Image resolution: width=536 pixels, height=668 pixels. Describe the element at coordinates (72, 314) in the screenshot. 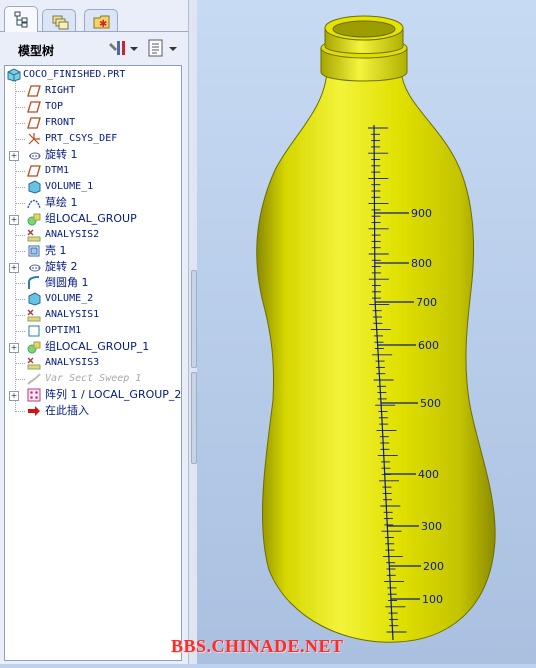

I see `tree-item-label: ANALYSIS1` at that location.